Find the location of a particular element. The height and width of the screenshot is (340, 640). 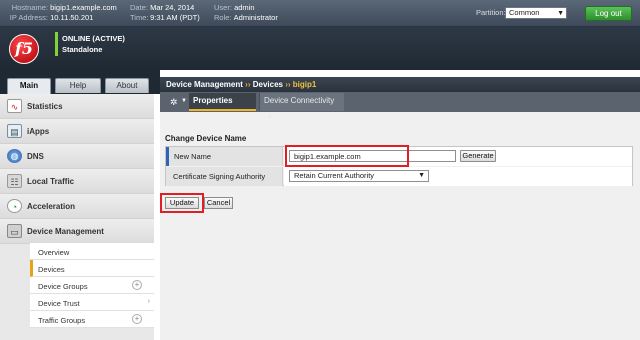

tab-properties: Properties is located at coordinates (222, 102).